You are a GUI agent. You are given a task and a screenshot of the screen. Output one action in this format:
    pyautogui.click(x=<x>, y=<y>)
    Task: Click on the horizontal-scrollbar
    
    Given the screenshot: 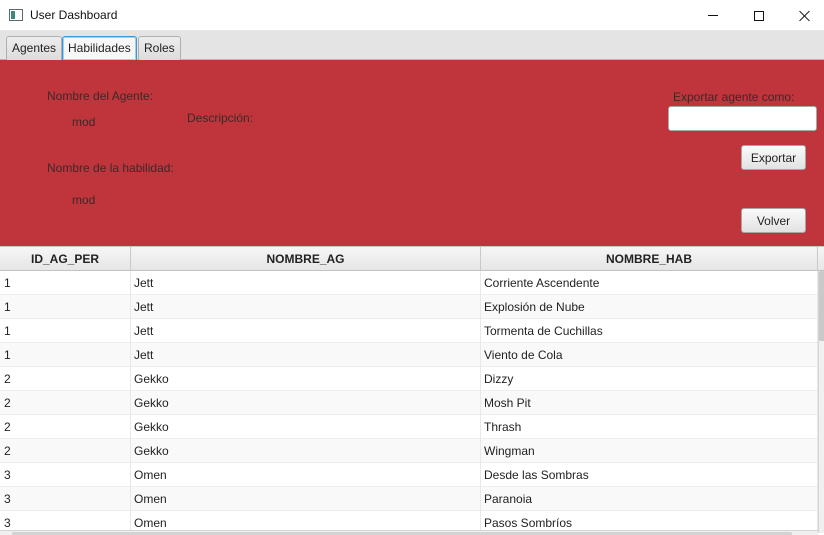 What is the action you would take?
    pyautogui.click(x=409, y=532)
    